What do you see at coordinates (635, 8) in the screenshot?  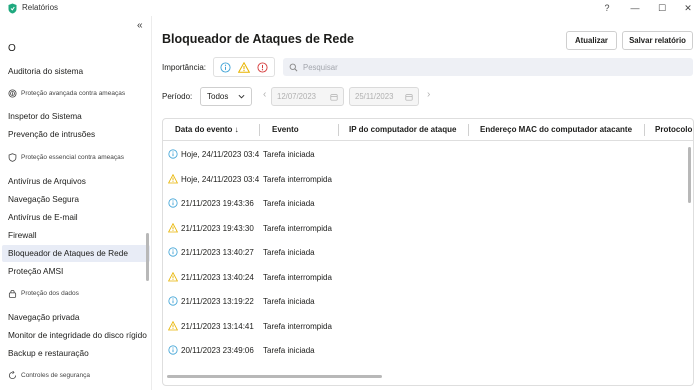 I see `minimize-button: —` at bounding box center [635, 8].